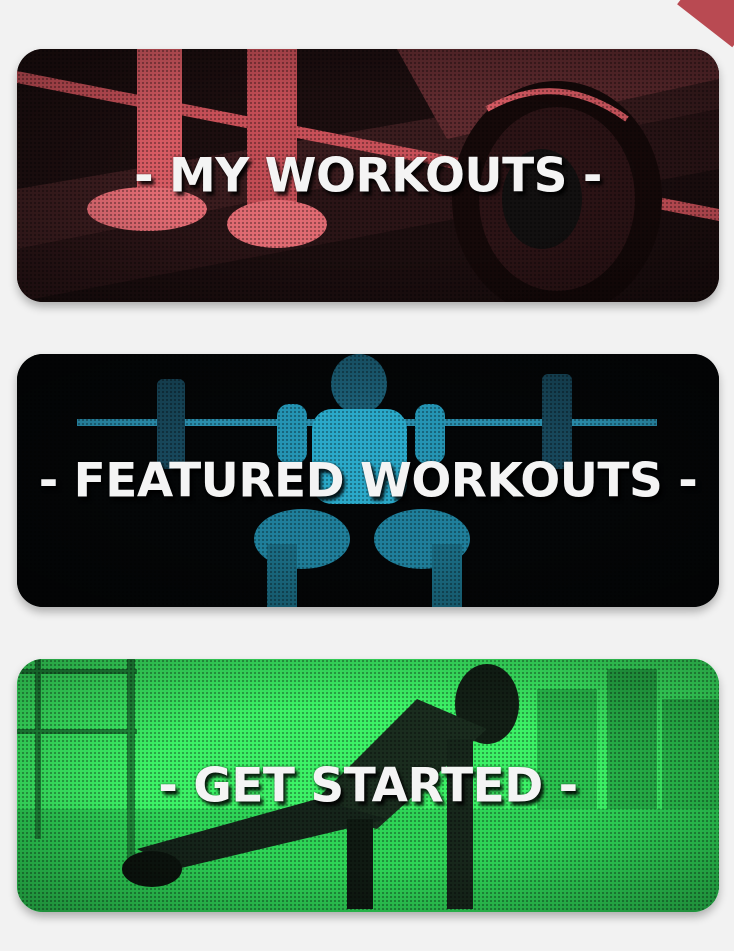 This screenshot has height=951, width=734. What do you see at coordinates (705, 24) in the screenshot?
I see `corner-ribbon` at bounding box center [705, 24].